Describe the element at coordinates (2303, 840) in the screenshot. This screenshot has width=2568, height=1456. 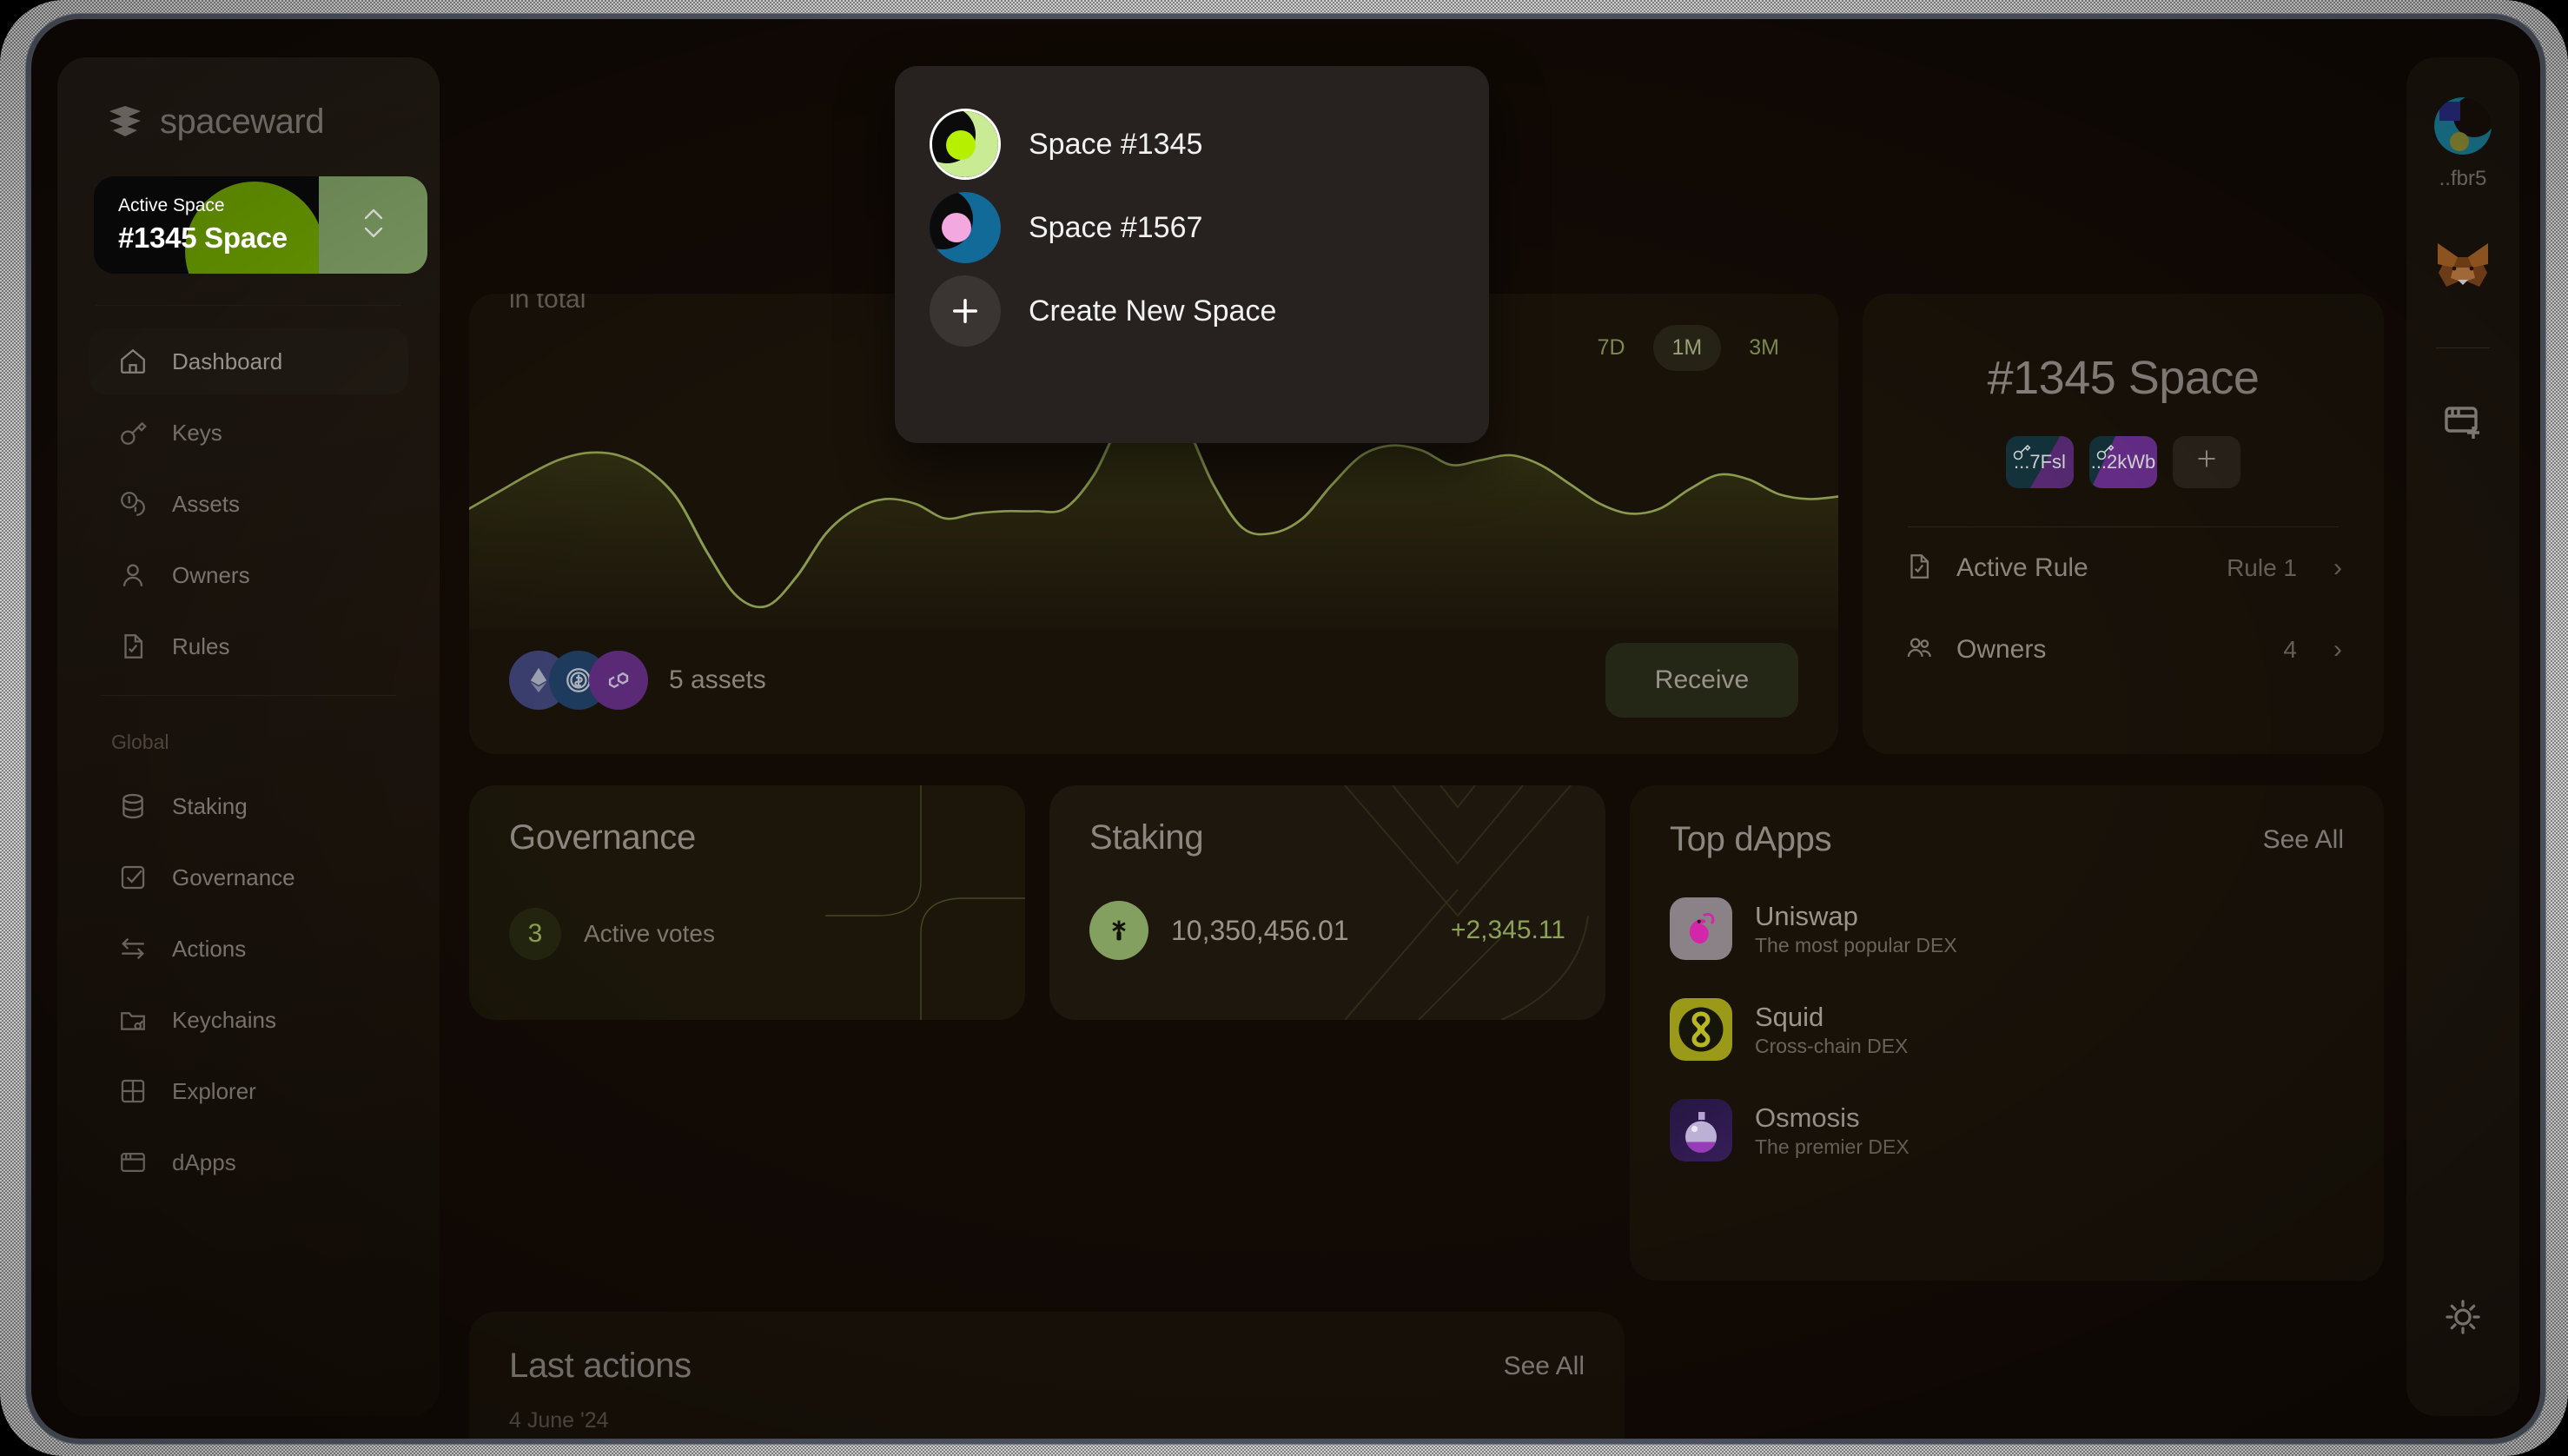
I see `top-dapps-see-all-link: See All` at that location.